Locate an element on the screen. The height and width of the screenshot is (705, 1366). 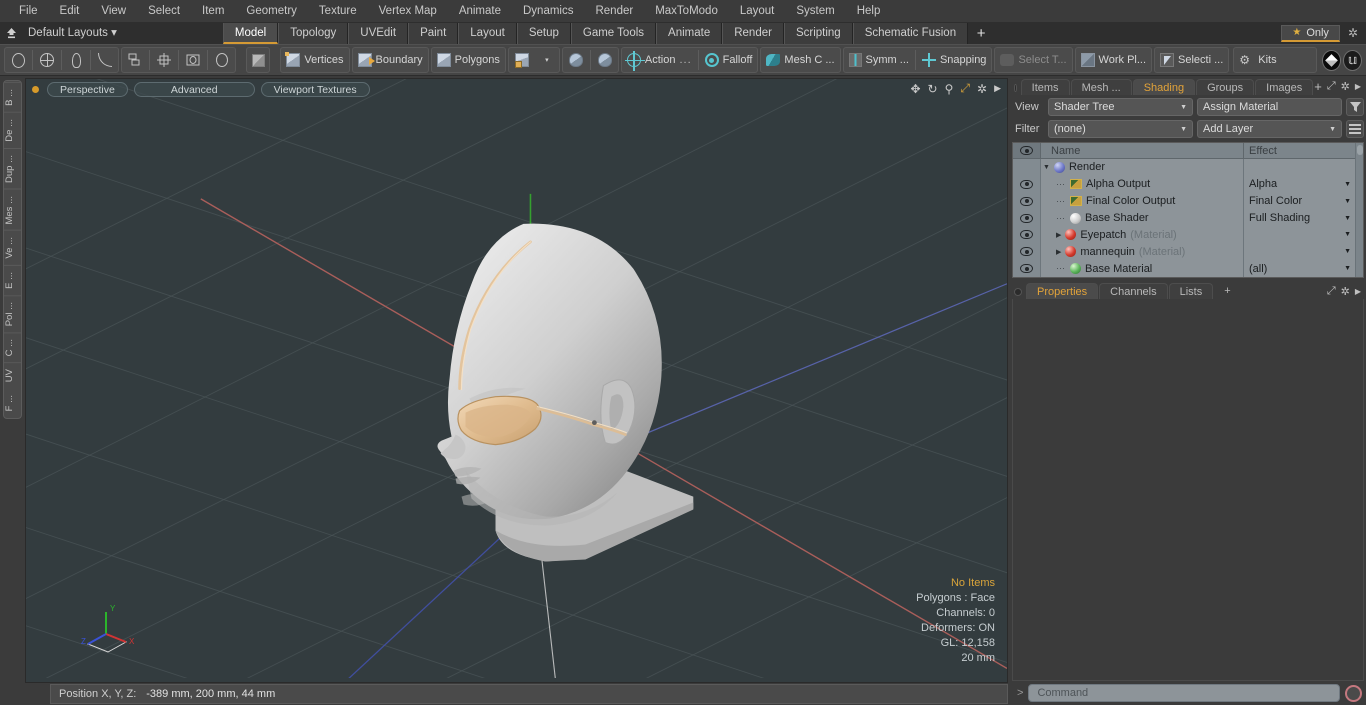
fit-icon: ⤢ is located at coordinates (965, 88).